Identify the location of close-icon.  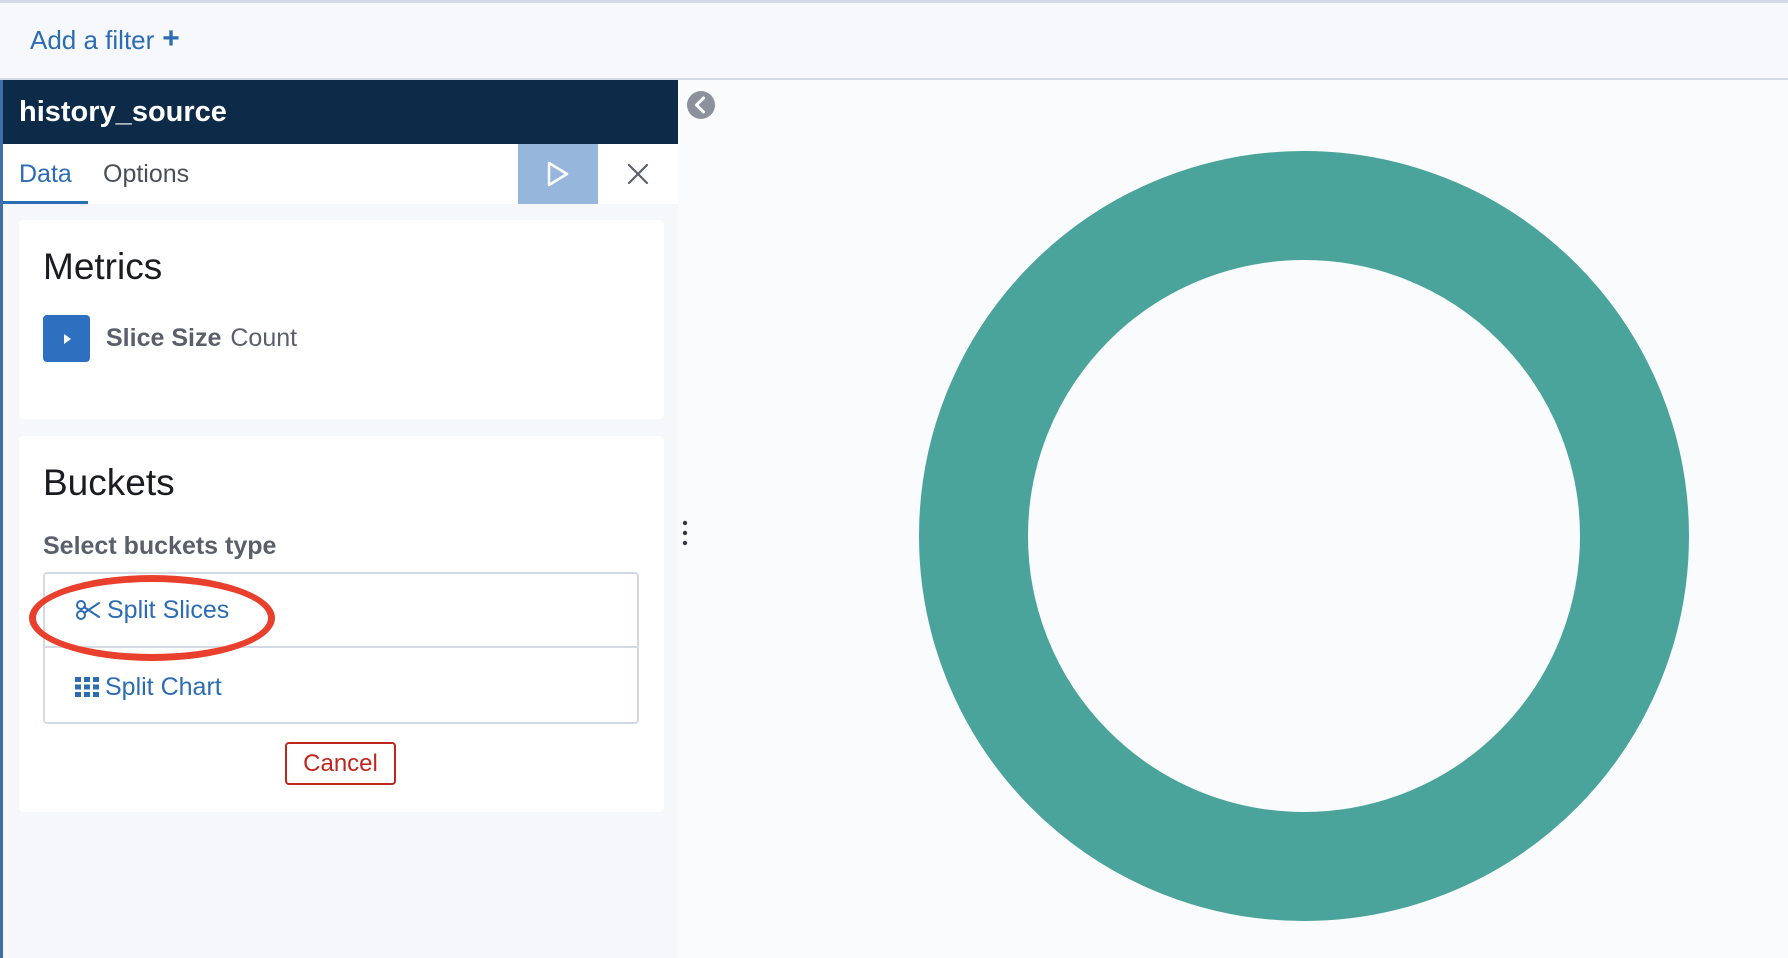
(638, 174).